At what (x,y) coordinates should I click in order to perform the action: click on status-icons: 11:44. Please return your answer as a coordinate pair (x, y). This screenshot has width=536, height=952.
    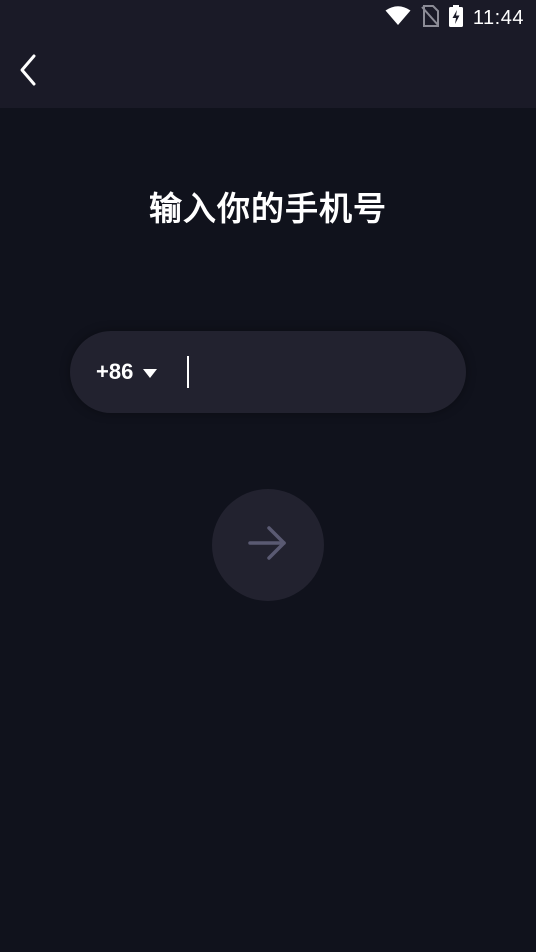
    Looking at the image, I should click on (454, 18).